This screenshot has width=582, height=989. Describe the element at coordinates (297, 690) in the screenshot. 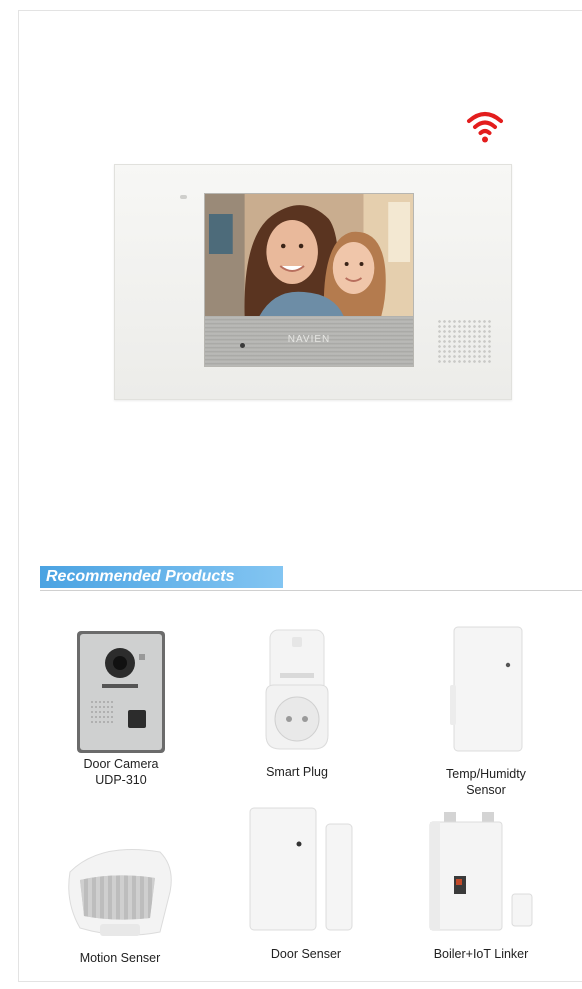

I see `smart-plug-image` at that location.